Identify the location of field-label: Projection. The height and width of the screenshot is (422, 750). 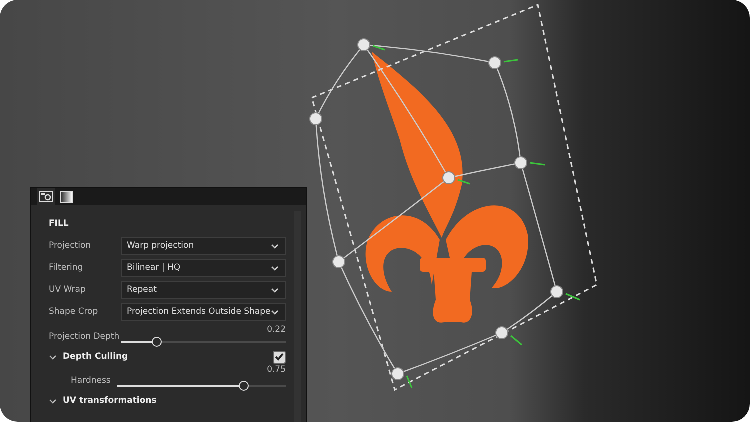
(70, 246).